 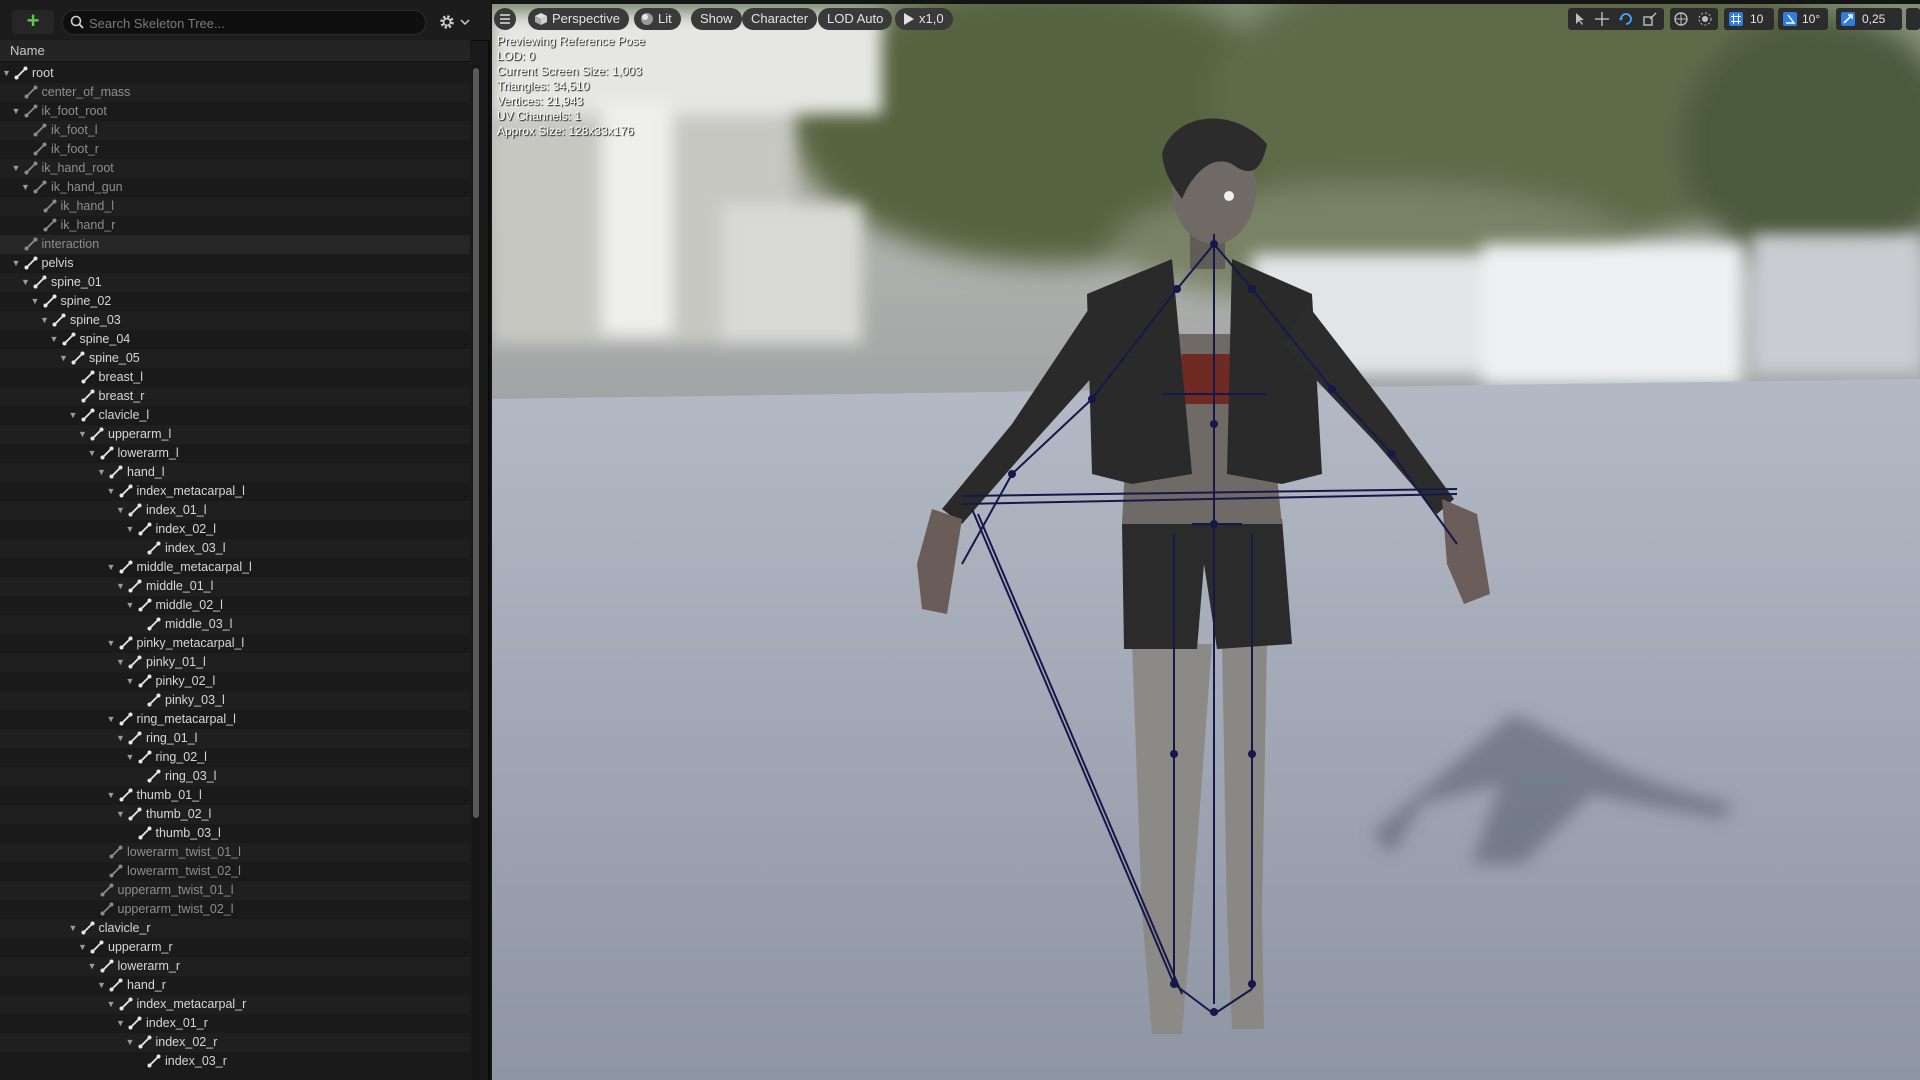 What do you see at coordinates (235, 966) in the screenshot?
I see `tree-row: ▼ lowerarm_r` at bounding box center [235, 966].